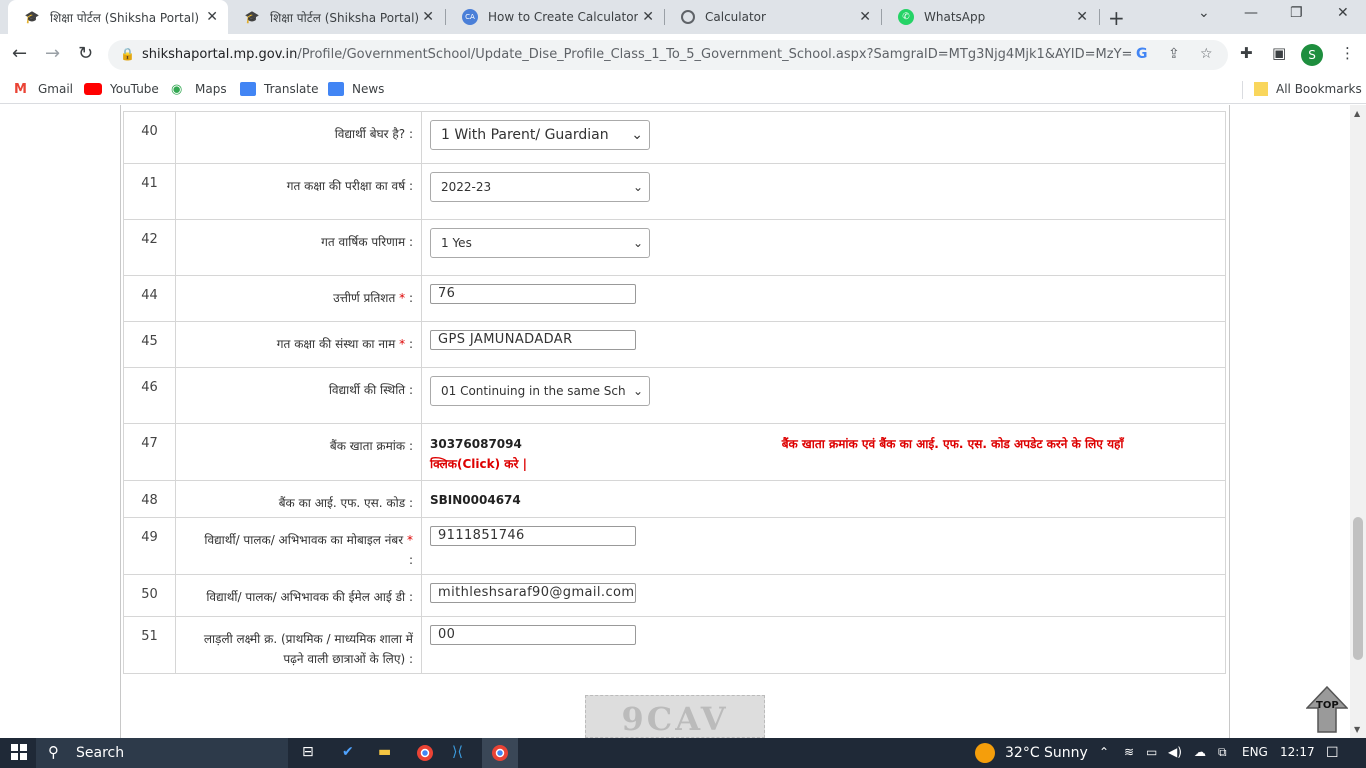 The image size is (1366, 768). What do you see at coordinates (533, 593) in the screenshot?
I see `email-input: mithleshsaraf90@gmail.com` at bounding box center [533, 593].